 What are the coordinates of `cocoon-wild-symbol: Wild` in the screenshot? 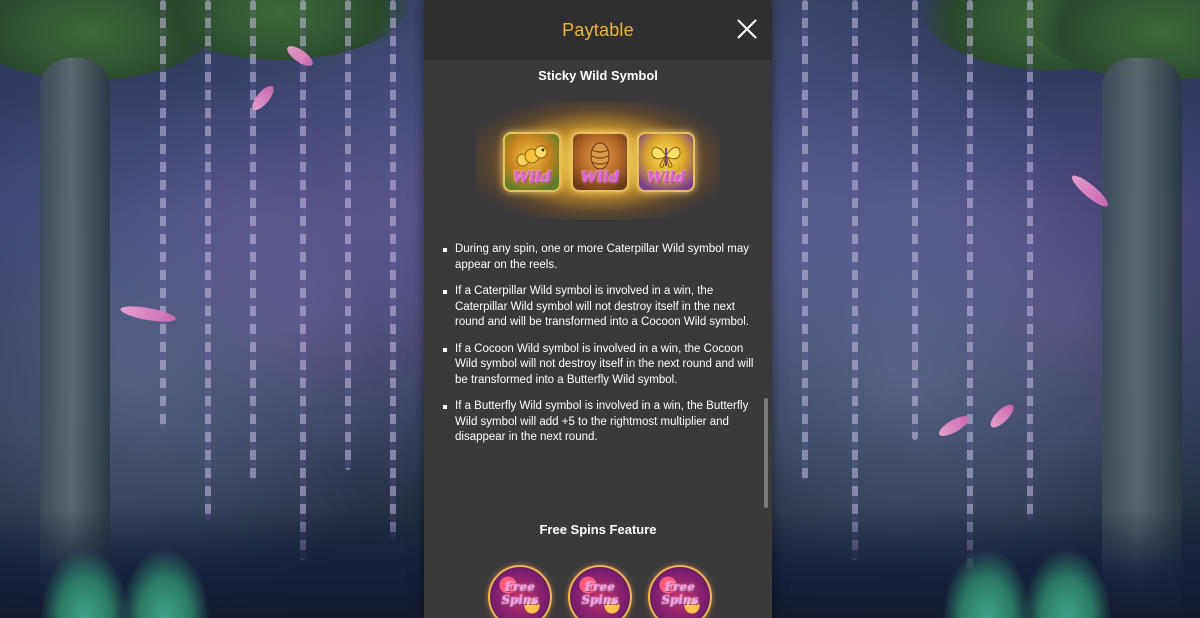 It's located at (600, 162).